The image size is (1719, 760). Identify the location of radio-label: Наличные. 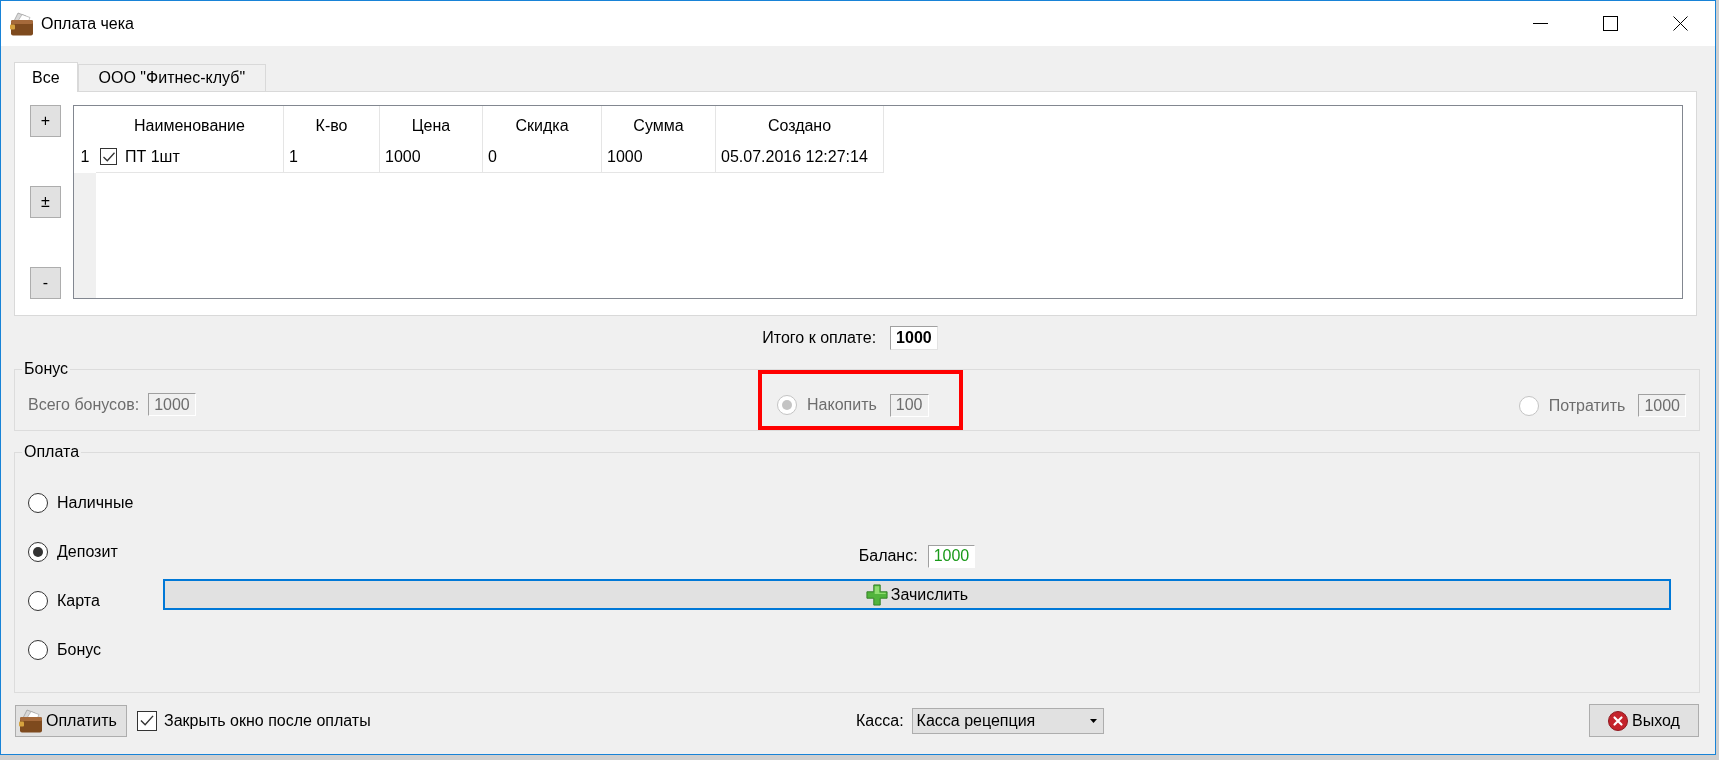
(95, 502).